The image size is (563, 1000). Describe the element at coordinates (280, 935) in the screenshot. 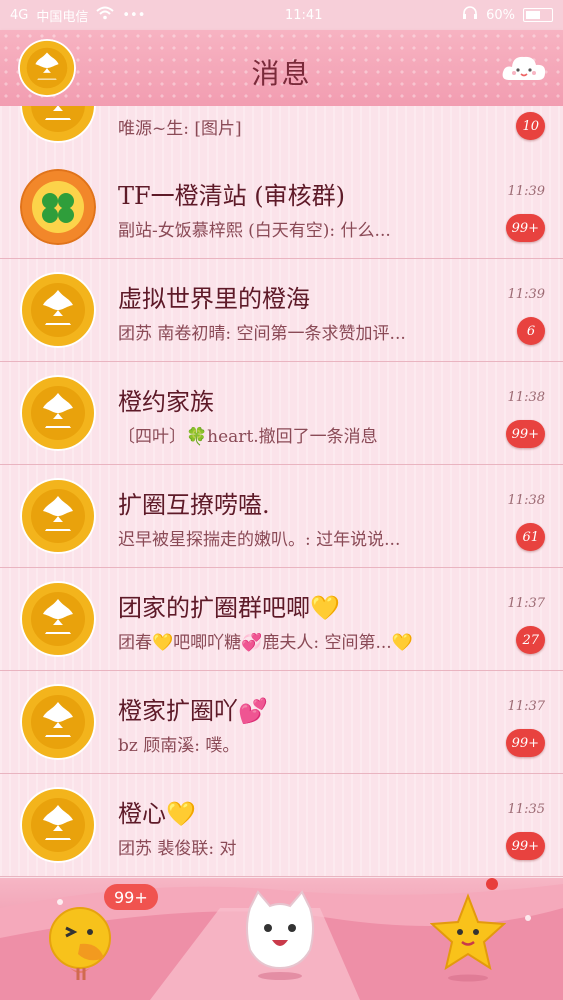

I see `contacts-tab-cat-icon` at that location.